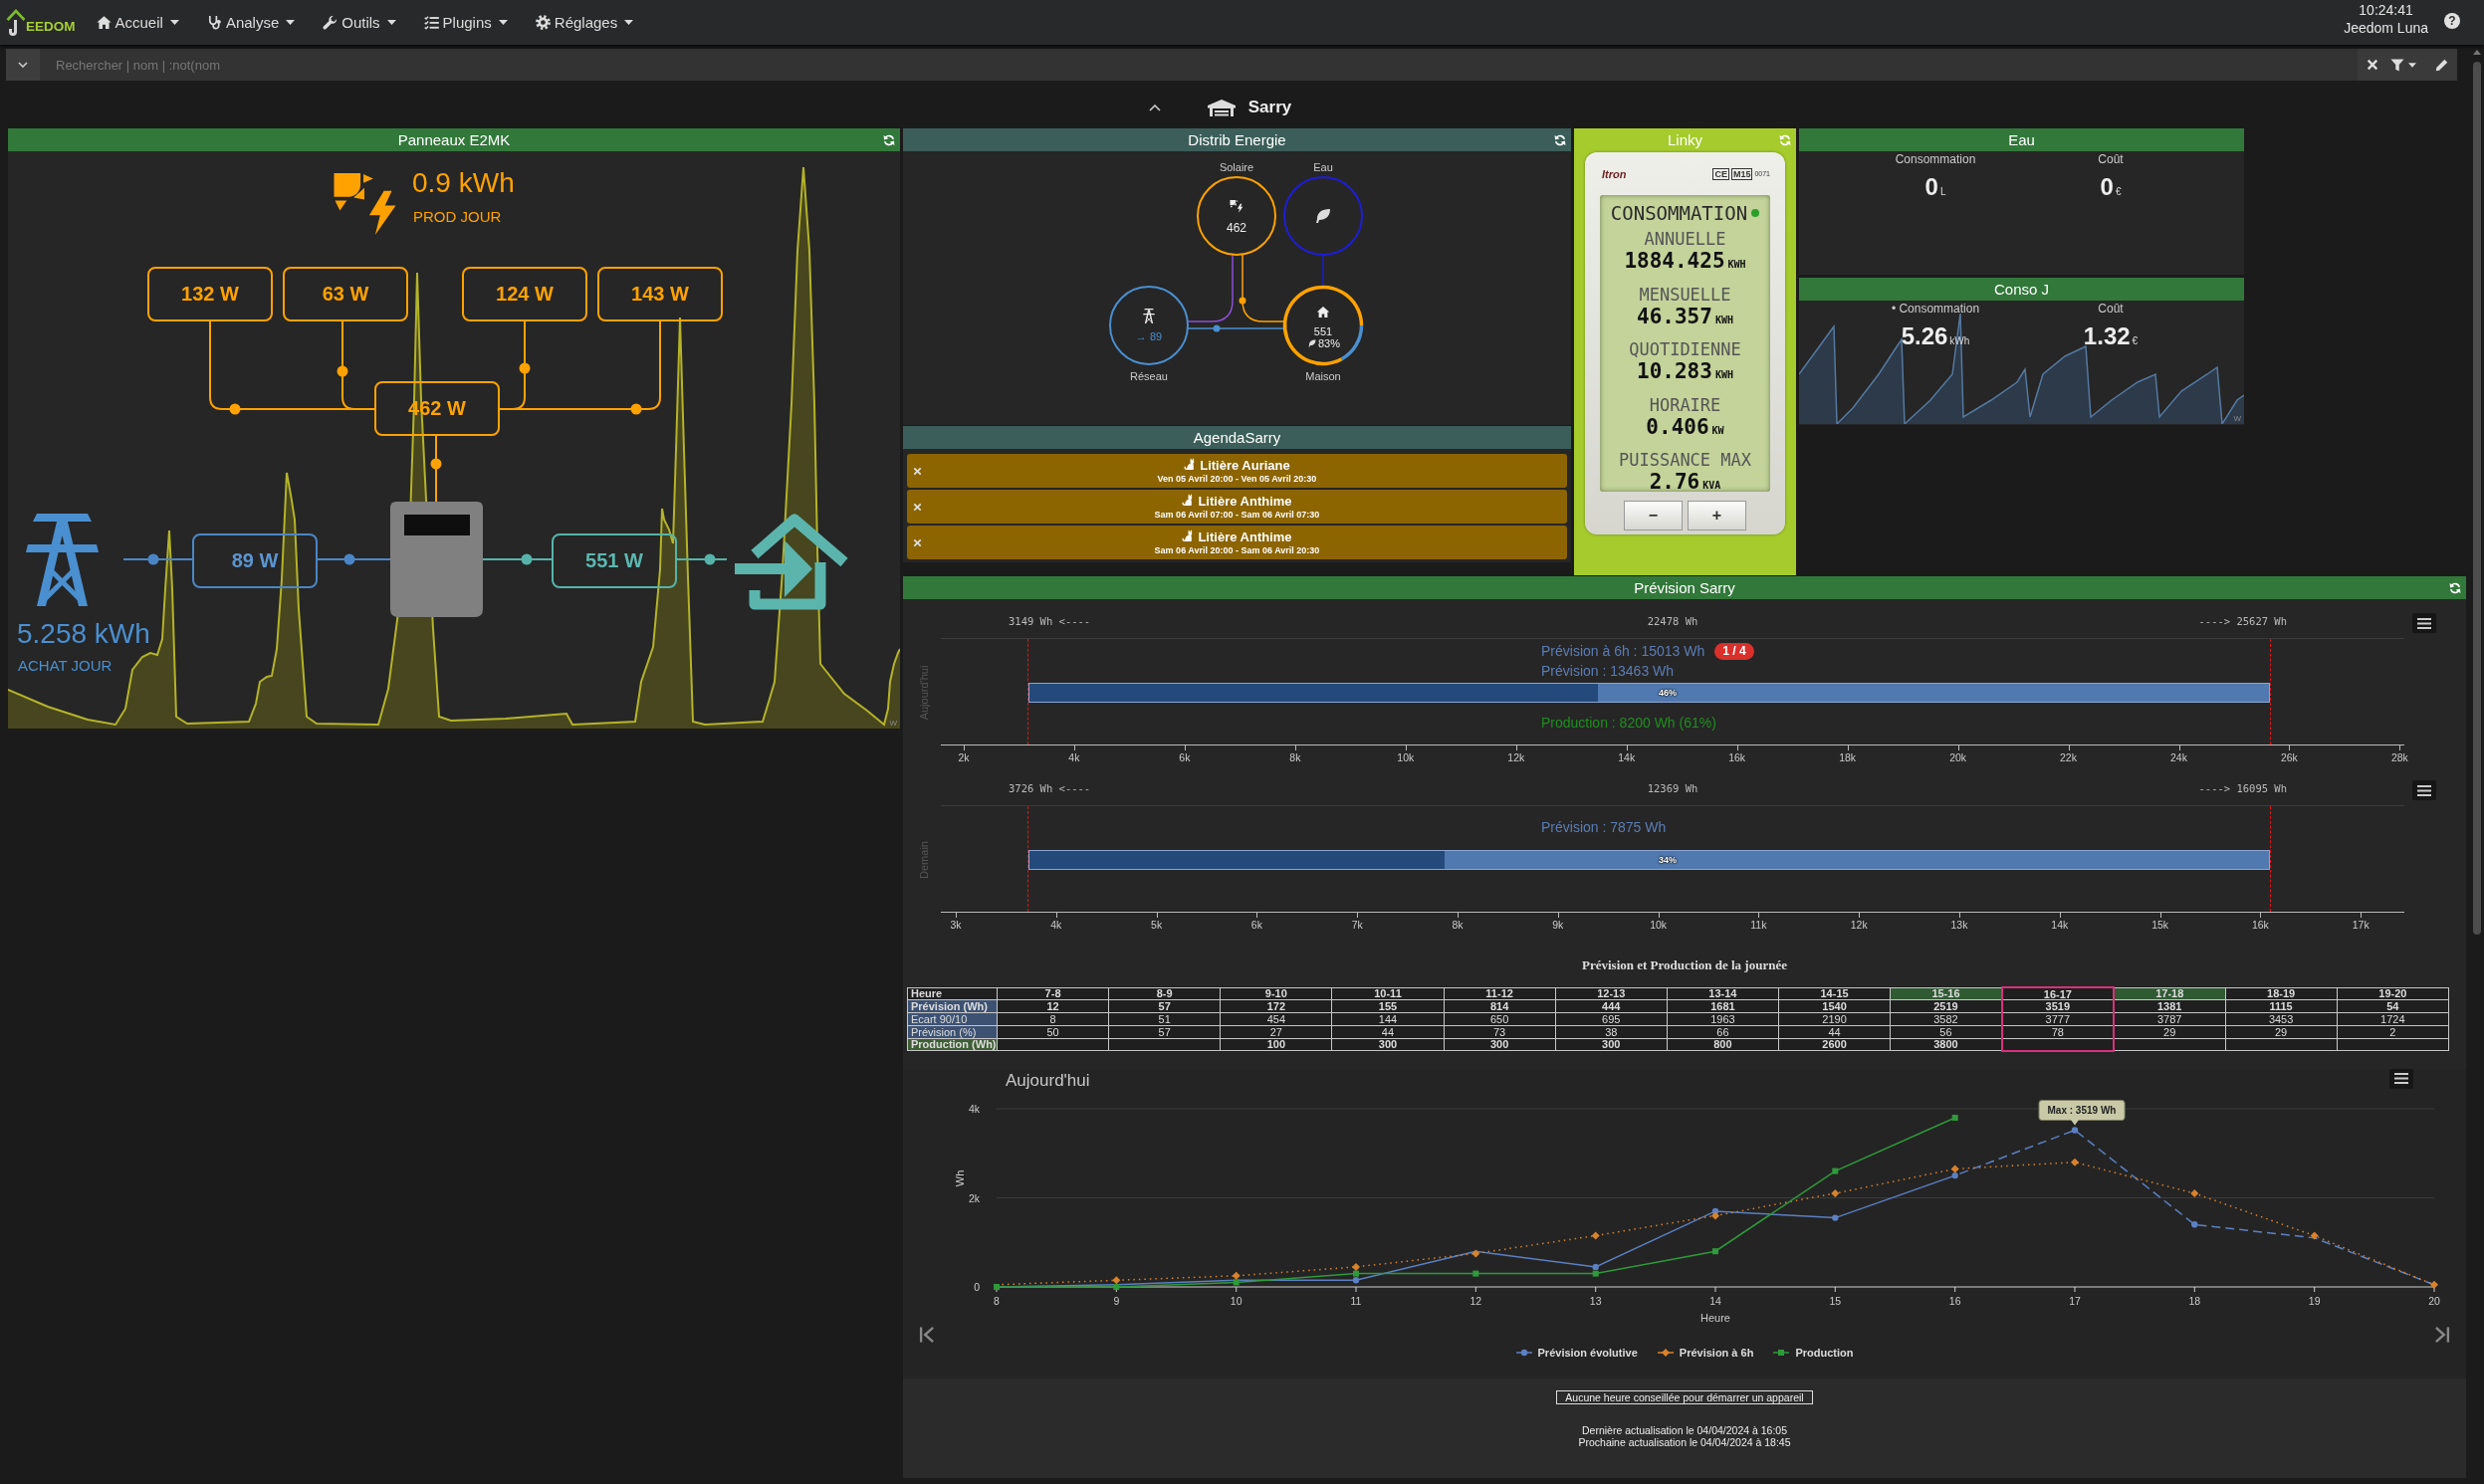  I want to click on logo-text: EEDOM, so click(51, 26).